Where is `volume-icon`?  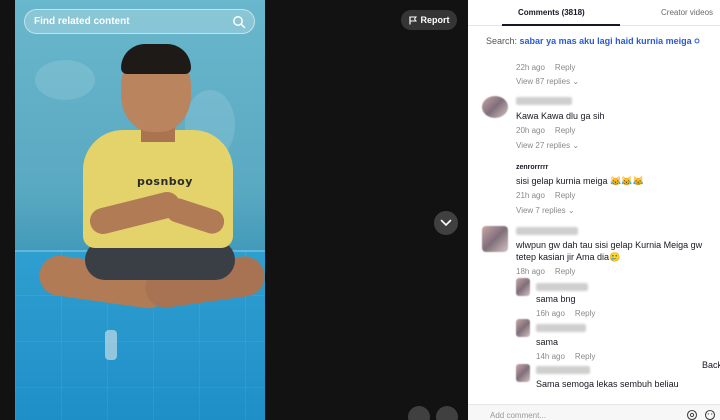 volume-icon is located at coordinates (447, 413).